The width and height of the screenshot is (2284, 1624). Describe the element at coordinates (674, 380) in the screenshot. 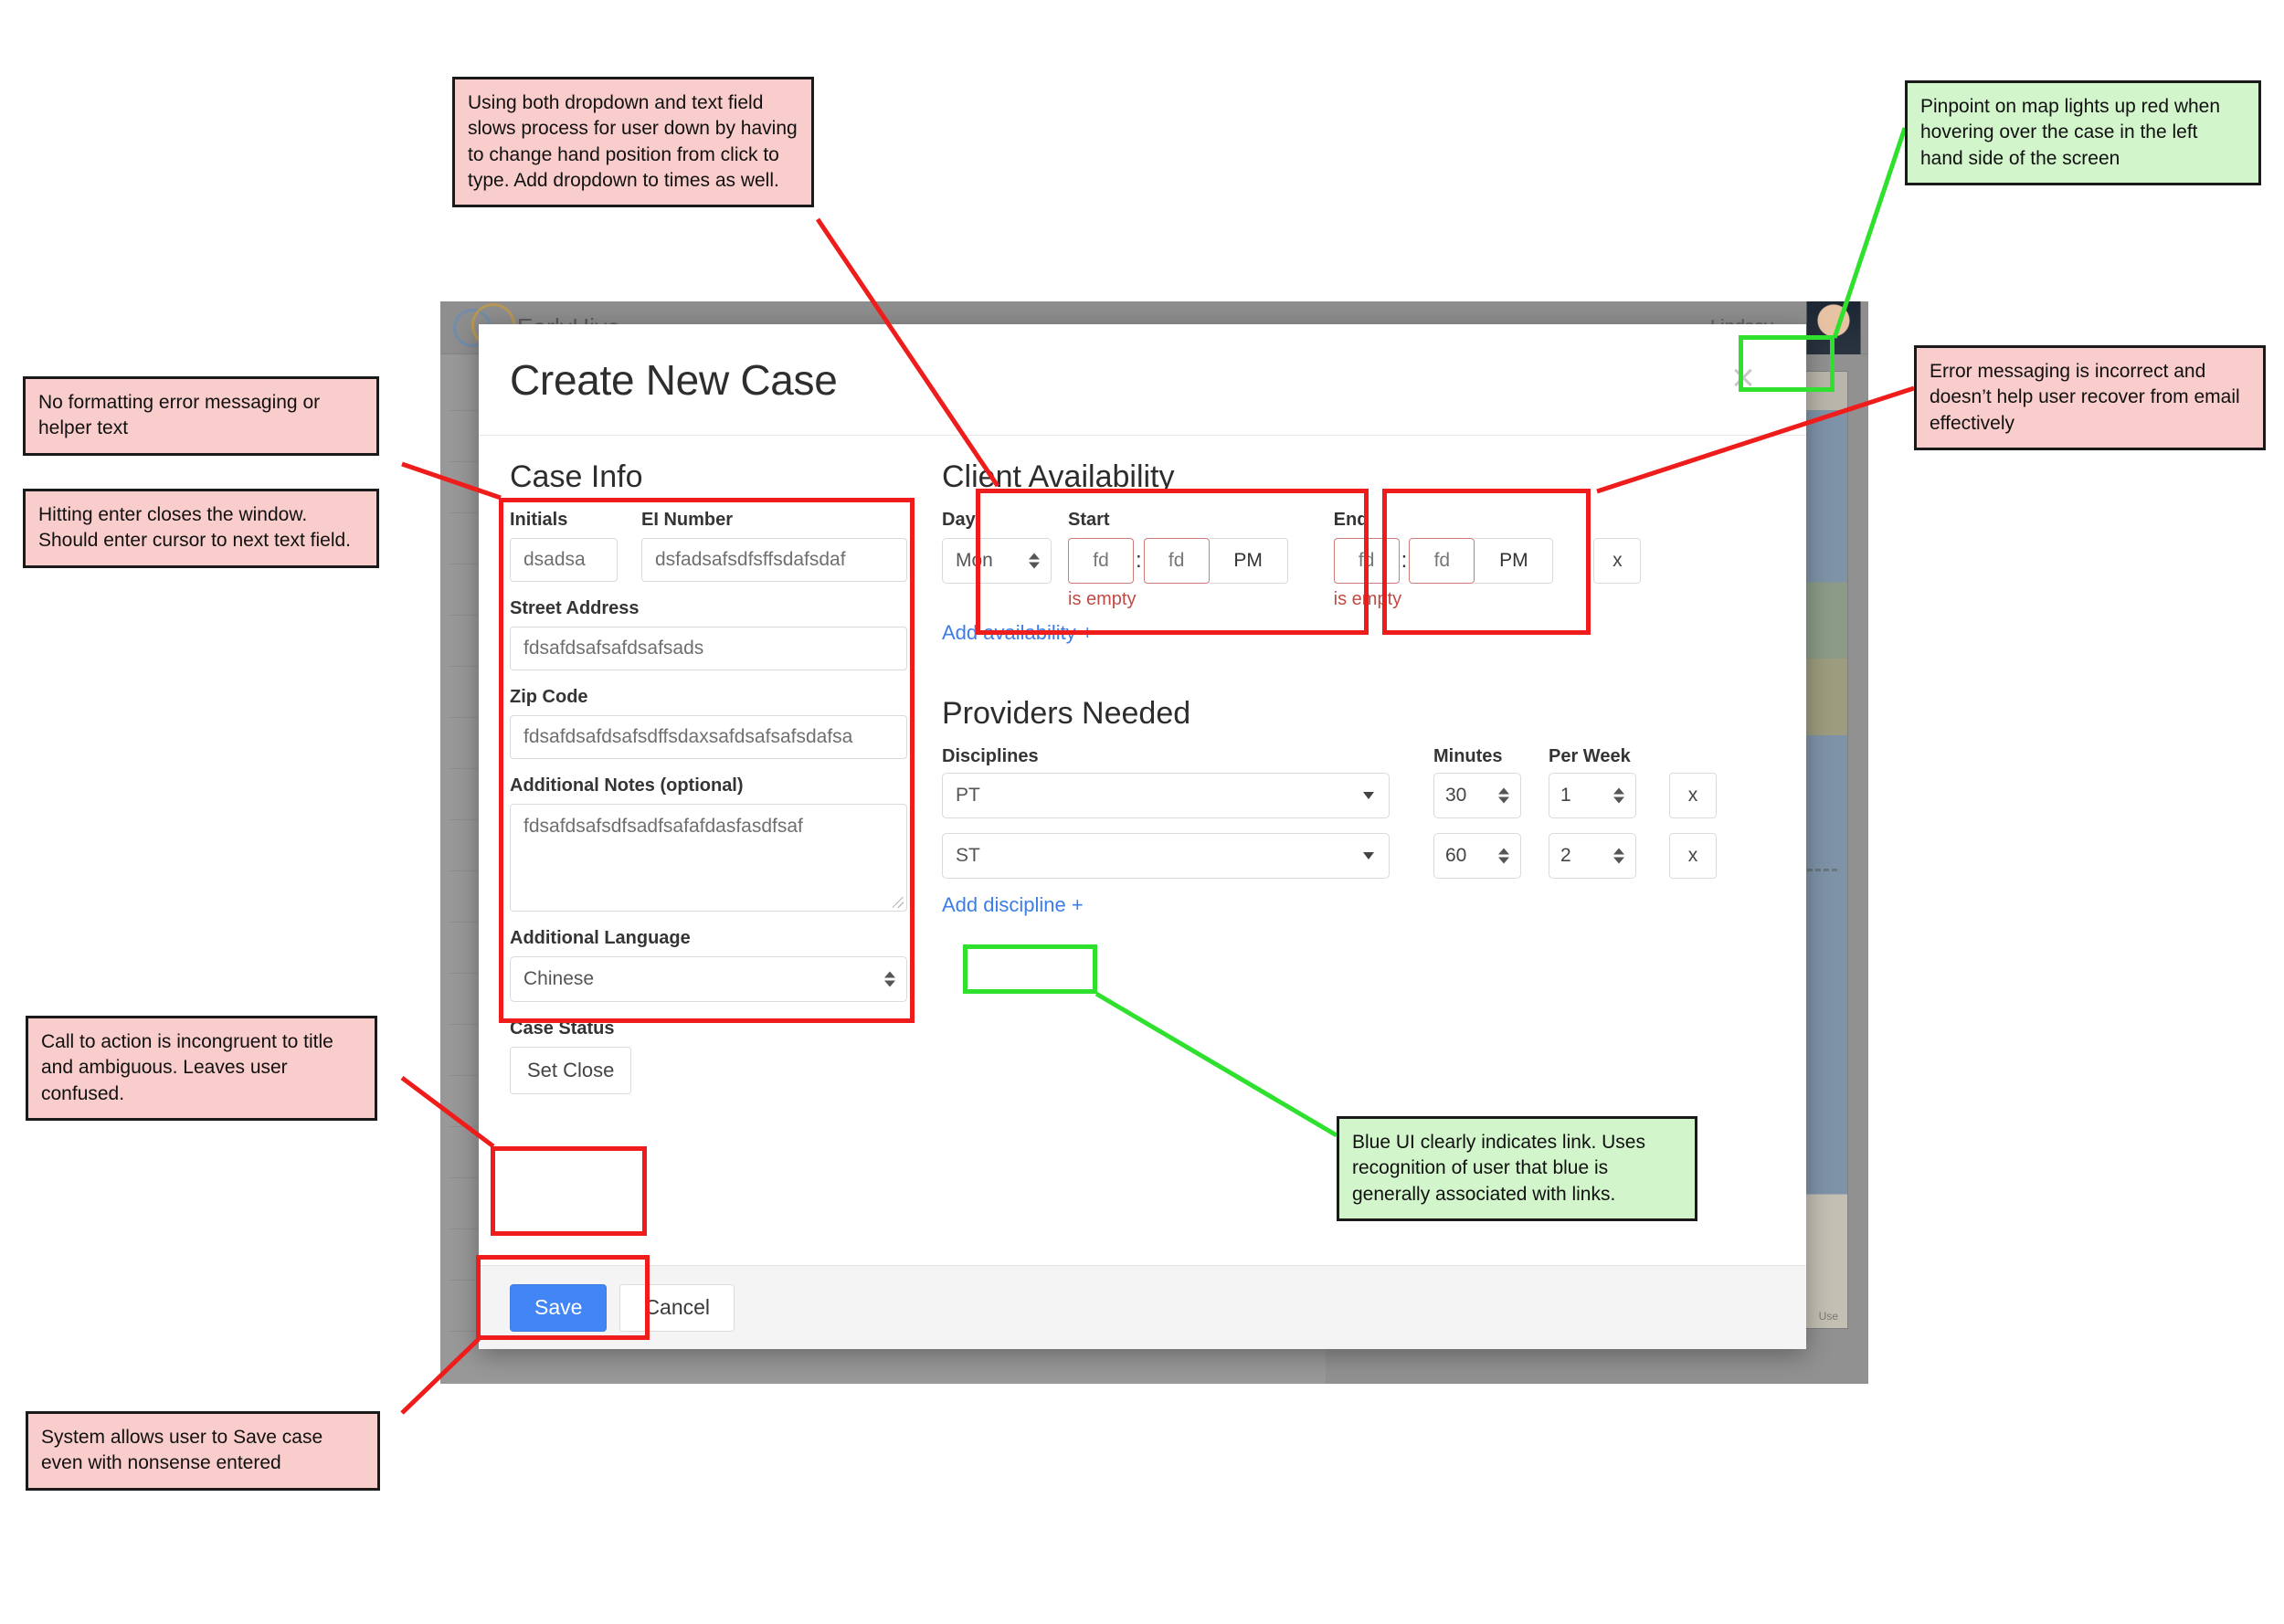

I see `page-title: Create New Case` at that location.